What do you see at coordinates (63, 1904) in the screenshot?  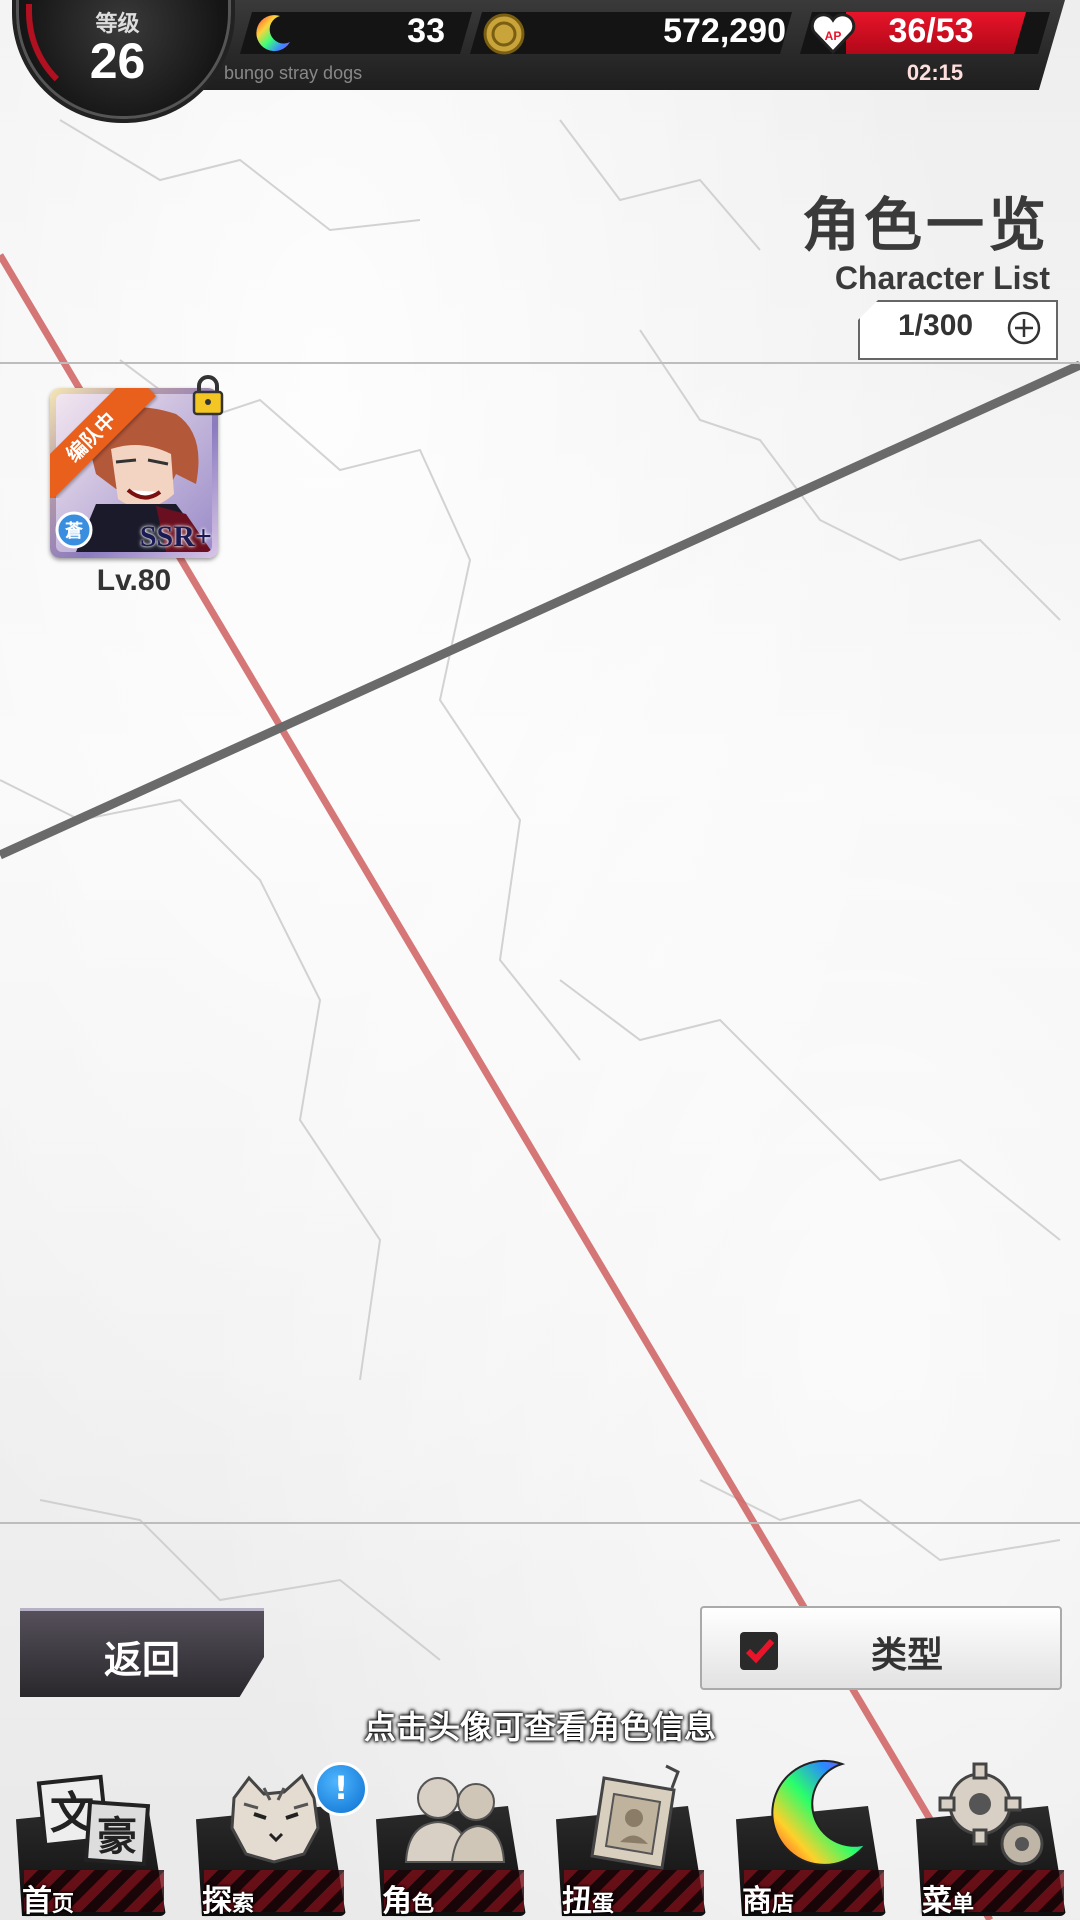 I see `nav-home-small: 页` at bounding box center [63, 1904].